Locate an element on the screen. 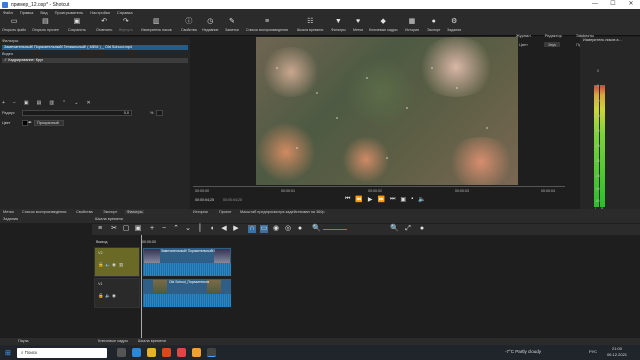  filters-button: ▼ Фильтры is located at coordinates (338, 26).